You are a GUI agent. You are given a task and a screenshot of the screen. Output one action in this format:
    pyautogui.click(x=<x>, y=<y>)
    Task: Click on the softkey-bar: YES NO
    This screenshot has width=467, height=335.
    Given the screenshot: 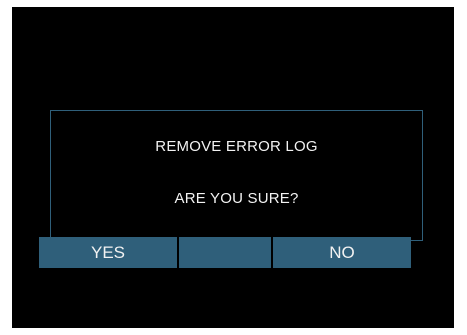 What is the action you would take?
    pyautogui.click(x=225, y=252)
    